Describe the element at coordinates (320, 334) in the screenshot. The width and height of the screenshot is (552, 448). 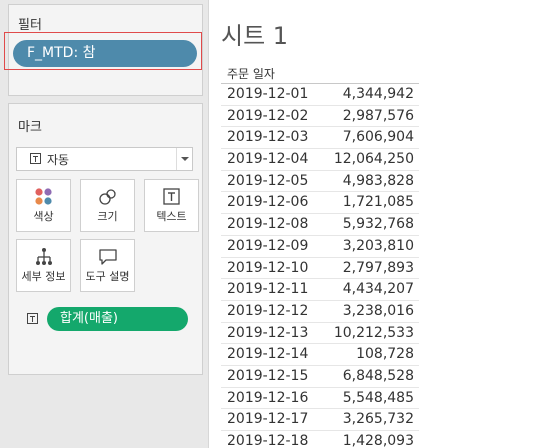
I see `table-row: 2019-12-13 10,212,533` at that location.